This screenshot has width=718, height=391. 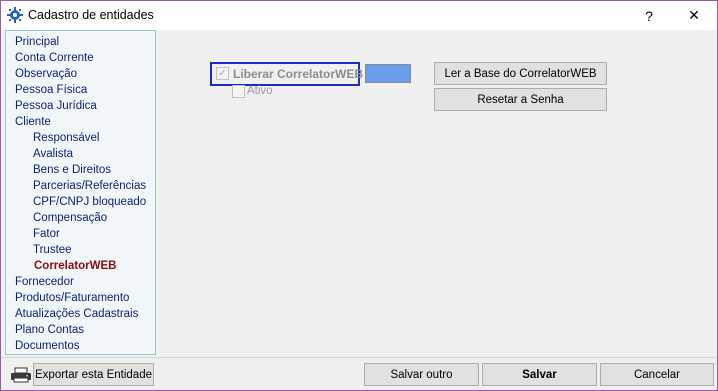 I want to click on nav-item-cliente: Cliente, so click(x=33, y=122).